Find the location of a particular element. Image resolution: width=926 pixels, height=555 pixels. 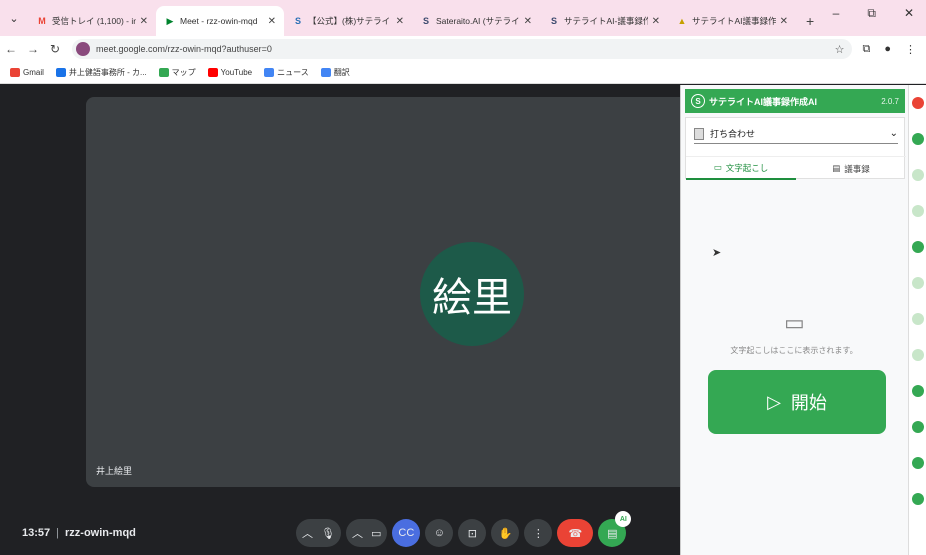

bookmark-label: ニュース is located at coordinates (293, 72).